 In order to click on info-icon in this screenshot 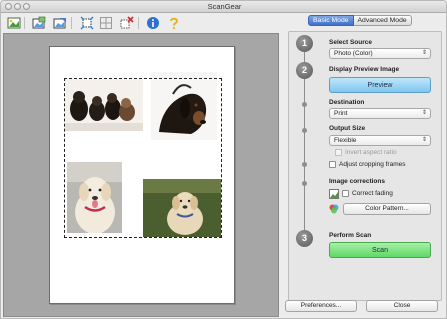, I will do `click(152, 22)`.